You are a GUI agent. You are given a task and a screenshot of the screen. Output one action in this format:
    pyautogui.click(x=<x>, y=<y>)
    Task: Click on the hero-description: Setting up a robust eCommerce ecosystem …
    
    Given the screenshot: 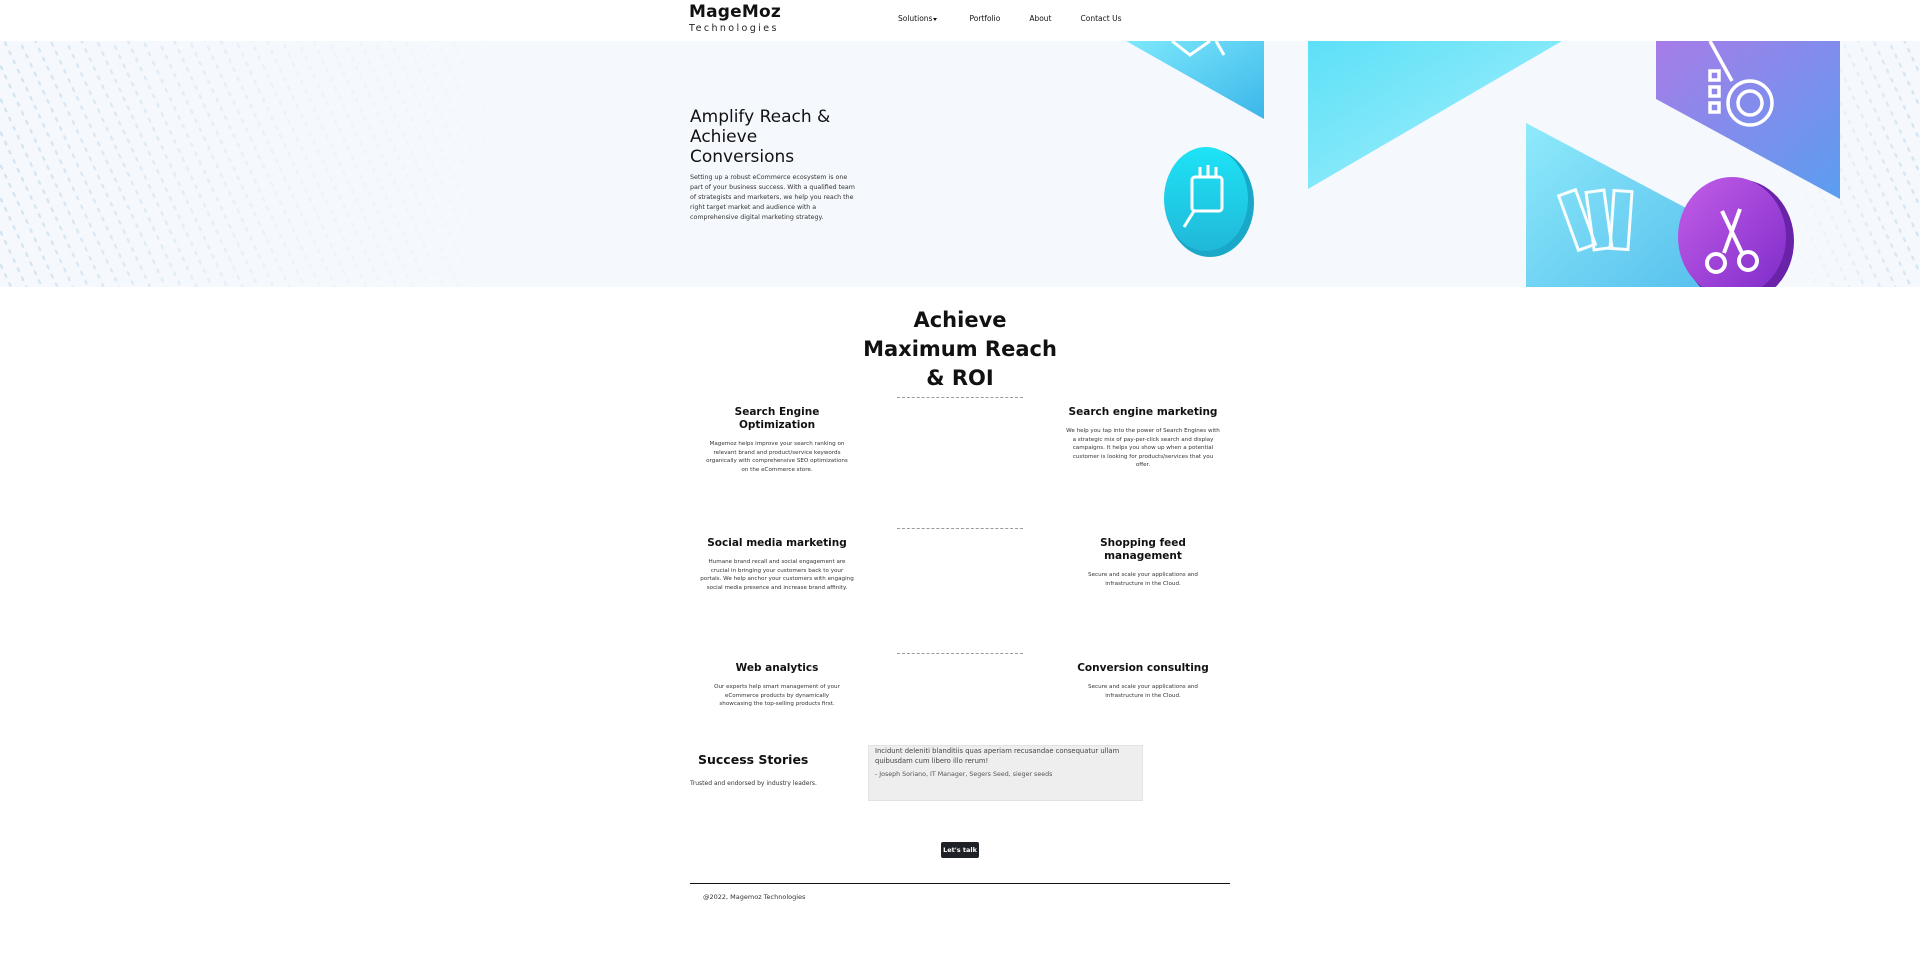 What is the action you would take?
    pyautogui.click(x=772, y=197)
    